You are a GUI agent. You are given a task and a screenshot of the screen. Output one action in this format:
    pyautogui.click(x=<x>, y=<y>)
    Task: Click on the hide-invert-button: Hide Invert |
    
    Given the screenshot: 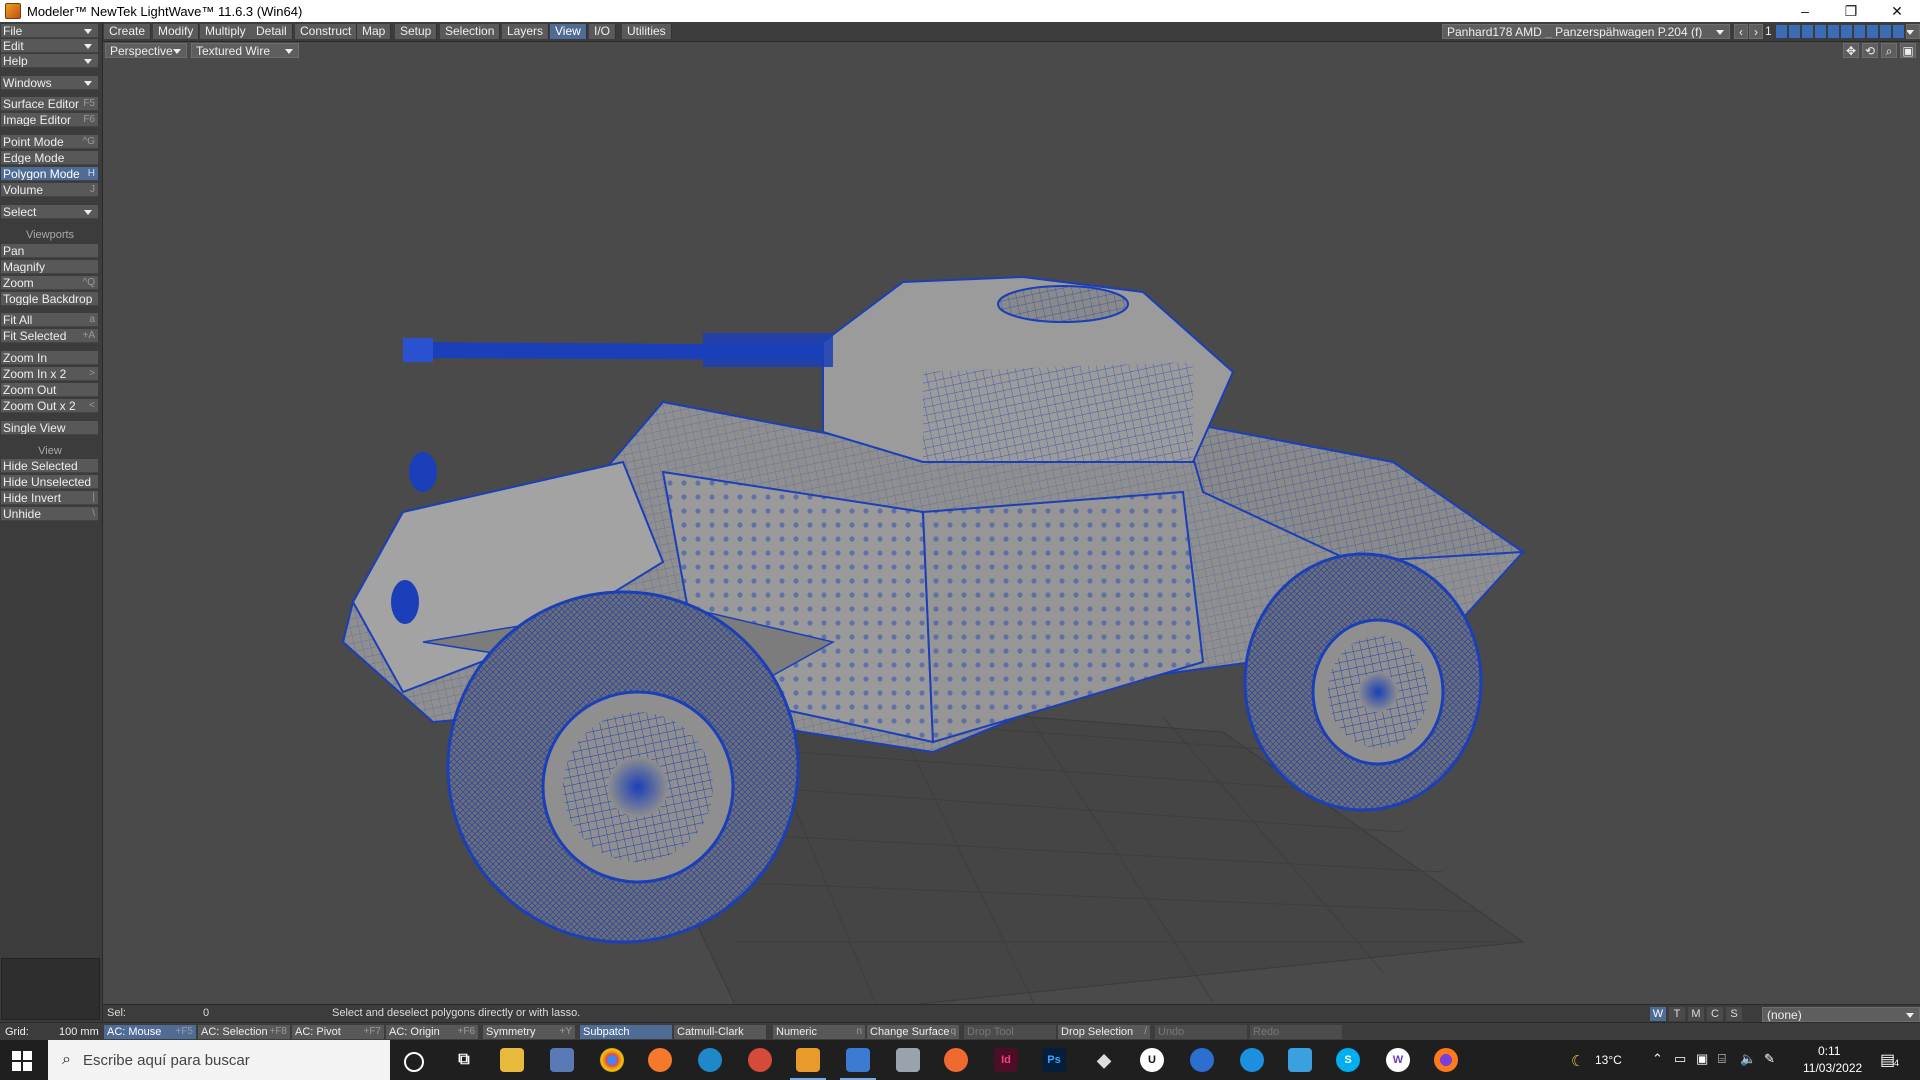 What is the action you would take?
    pyautogui.click(x=49, y=498)
    